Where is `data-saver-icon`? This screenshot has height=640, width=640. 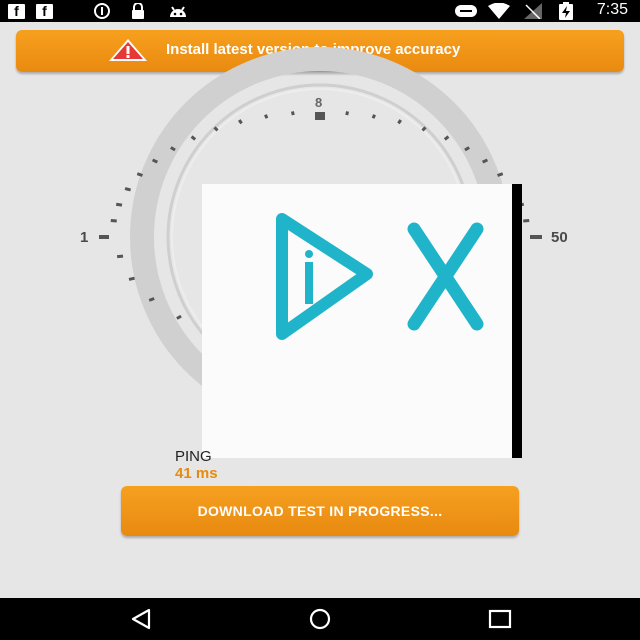
data-saver-icon is located at coordinates (102, 11).